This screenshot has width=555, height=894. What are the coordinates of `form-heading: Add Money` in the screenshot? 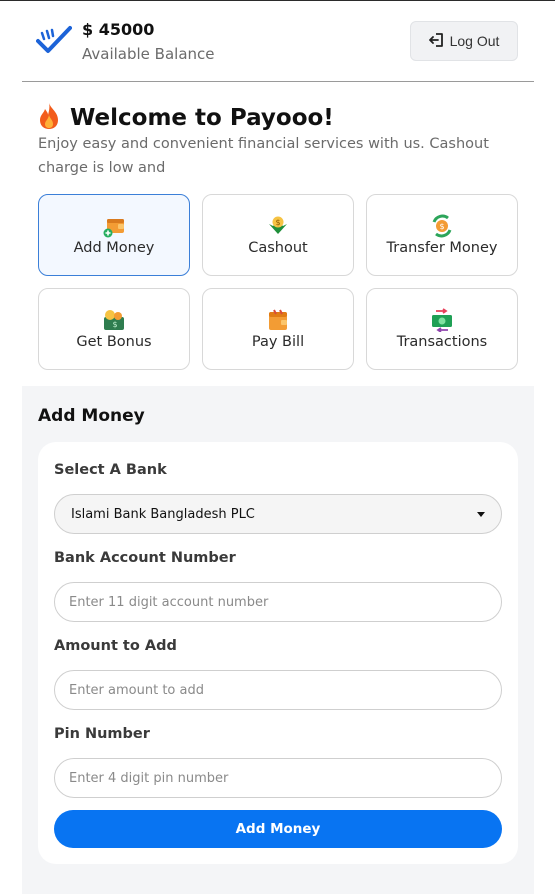 It's located at (91, 416).